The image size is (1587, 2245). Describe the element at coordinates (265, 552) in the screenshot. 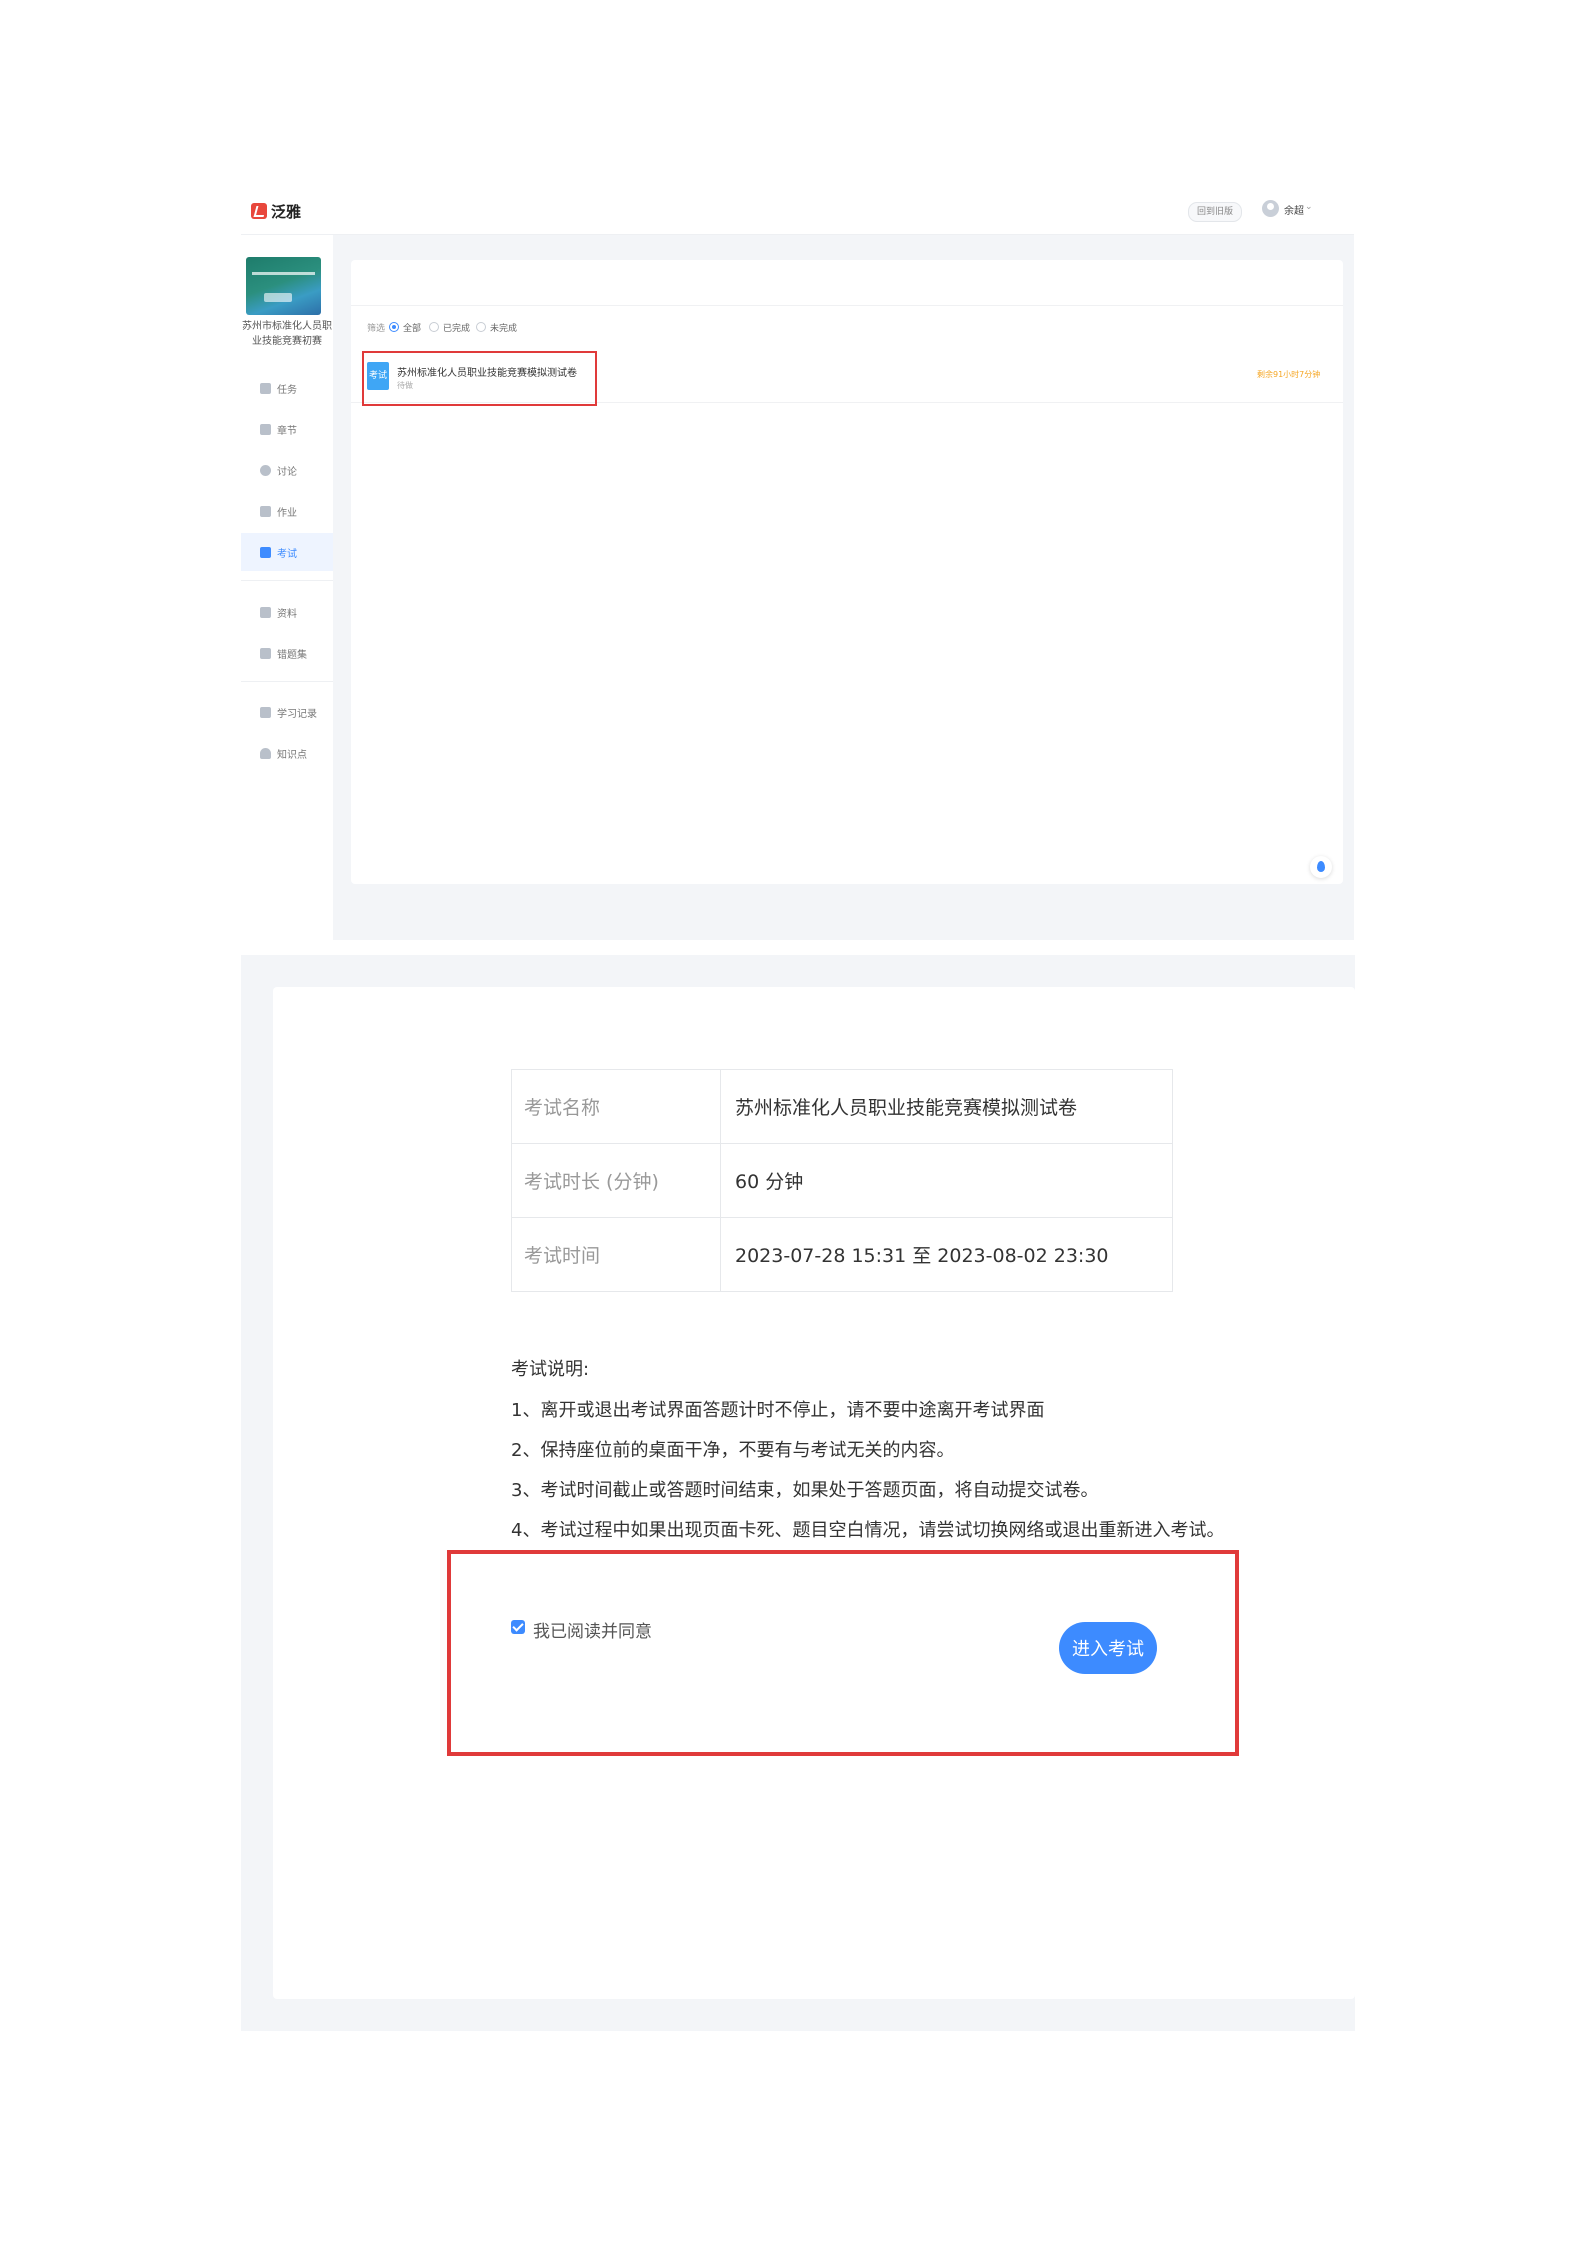

I see `exam-icon` at that location.